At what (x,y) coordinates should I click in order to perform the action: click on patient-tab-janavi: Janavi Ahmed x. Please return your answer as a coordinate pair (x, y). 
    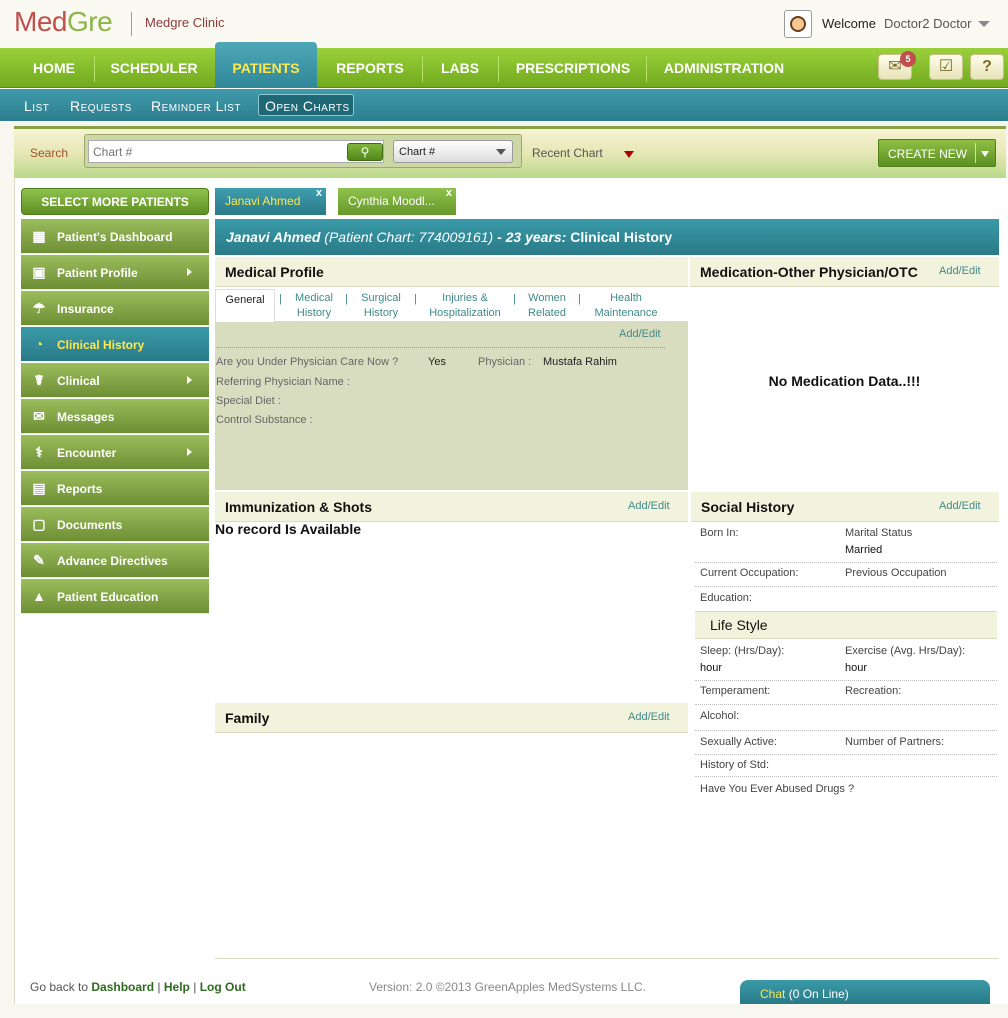
    Looking at the image, I should click on (270, 201).